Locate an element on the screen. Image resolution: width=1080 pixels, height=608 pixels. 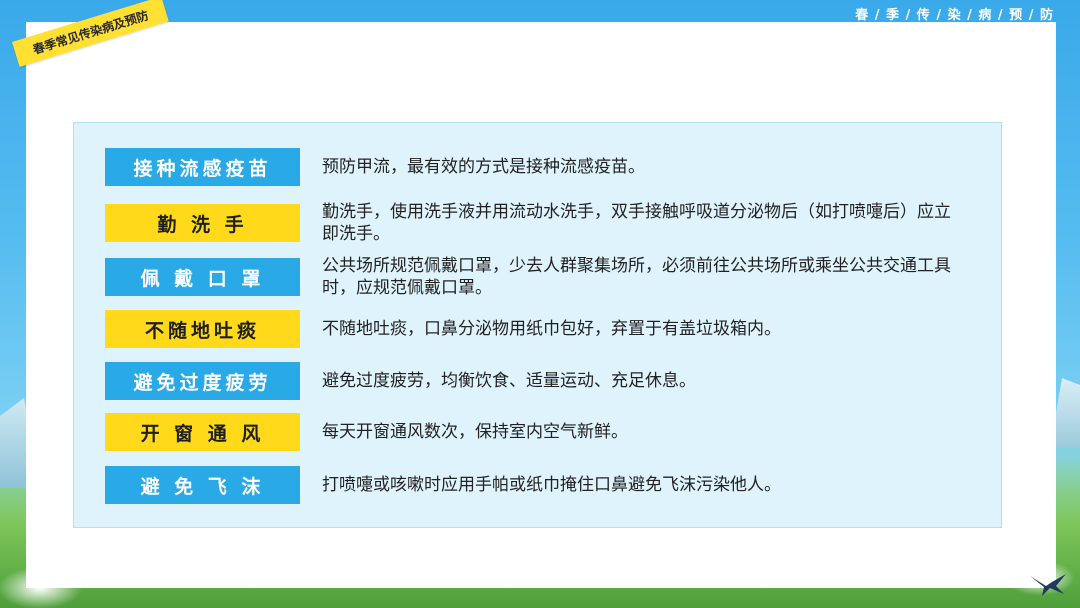
header-title: 春 / 季 / 传 / 染 / 病 / 预 / 防 is located at coordinates (954, 15).